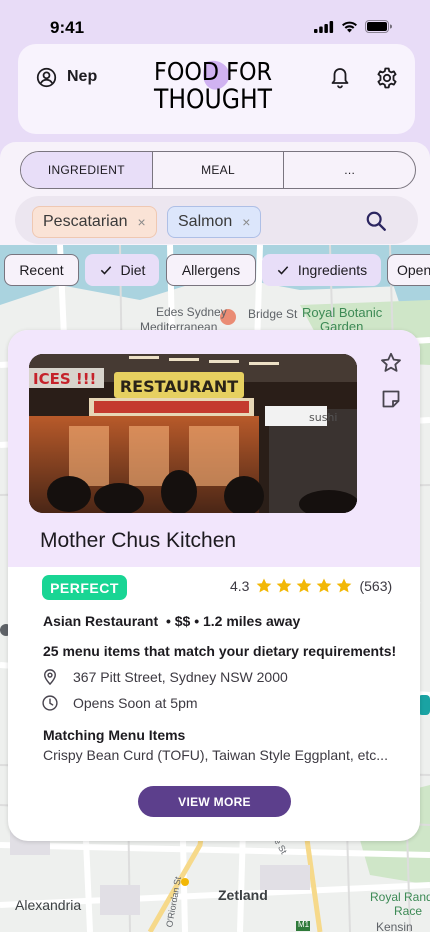  I want to click on rating-value: 4.3, so click(240, 586).